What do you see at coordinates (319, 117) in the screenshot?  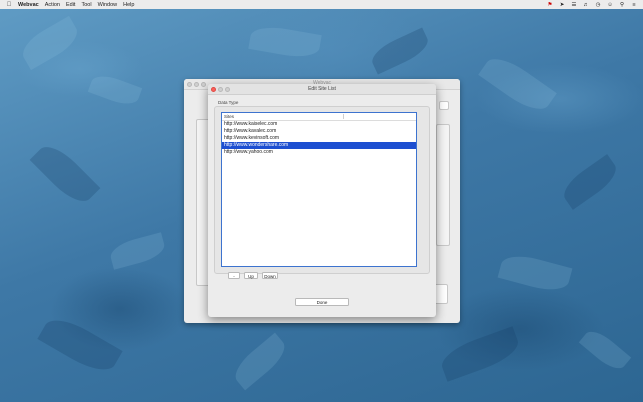 I see `sites-column-header: Sites` at bounding box center [319, 117].